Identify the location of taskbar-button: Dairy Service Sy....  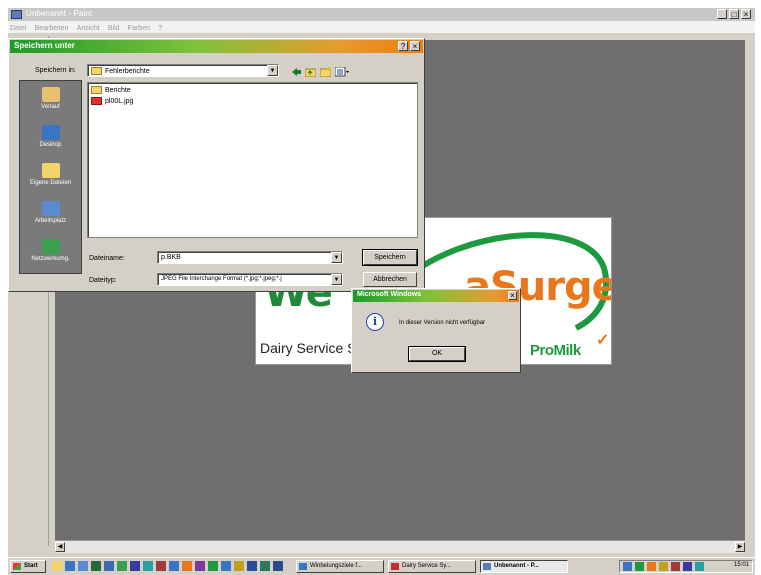
(432, 566).